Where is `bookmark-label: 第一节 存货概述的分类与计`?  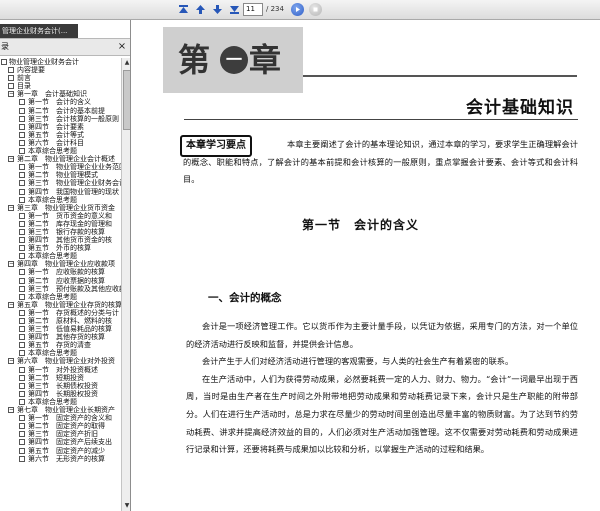 bookmark-label: 第一节 存货概述的分类与计 is located at coordinates (73, 312).